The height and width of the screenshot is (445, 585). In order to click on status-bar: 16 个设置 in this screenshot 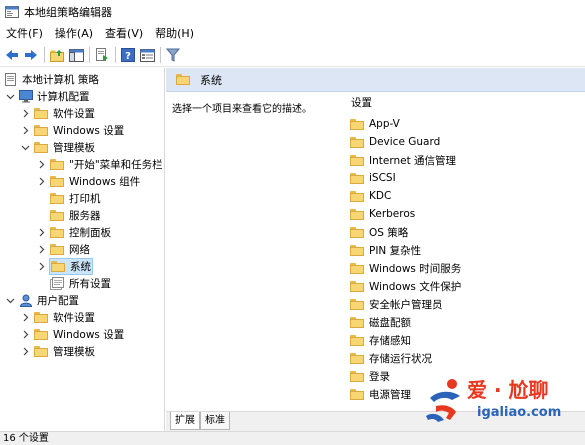, I will do `click(292, 438)`.